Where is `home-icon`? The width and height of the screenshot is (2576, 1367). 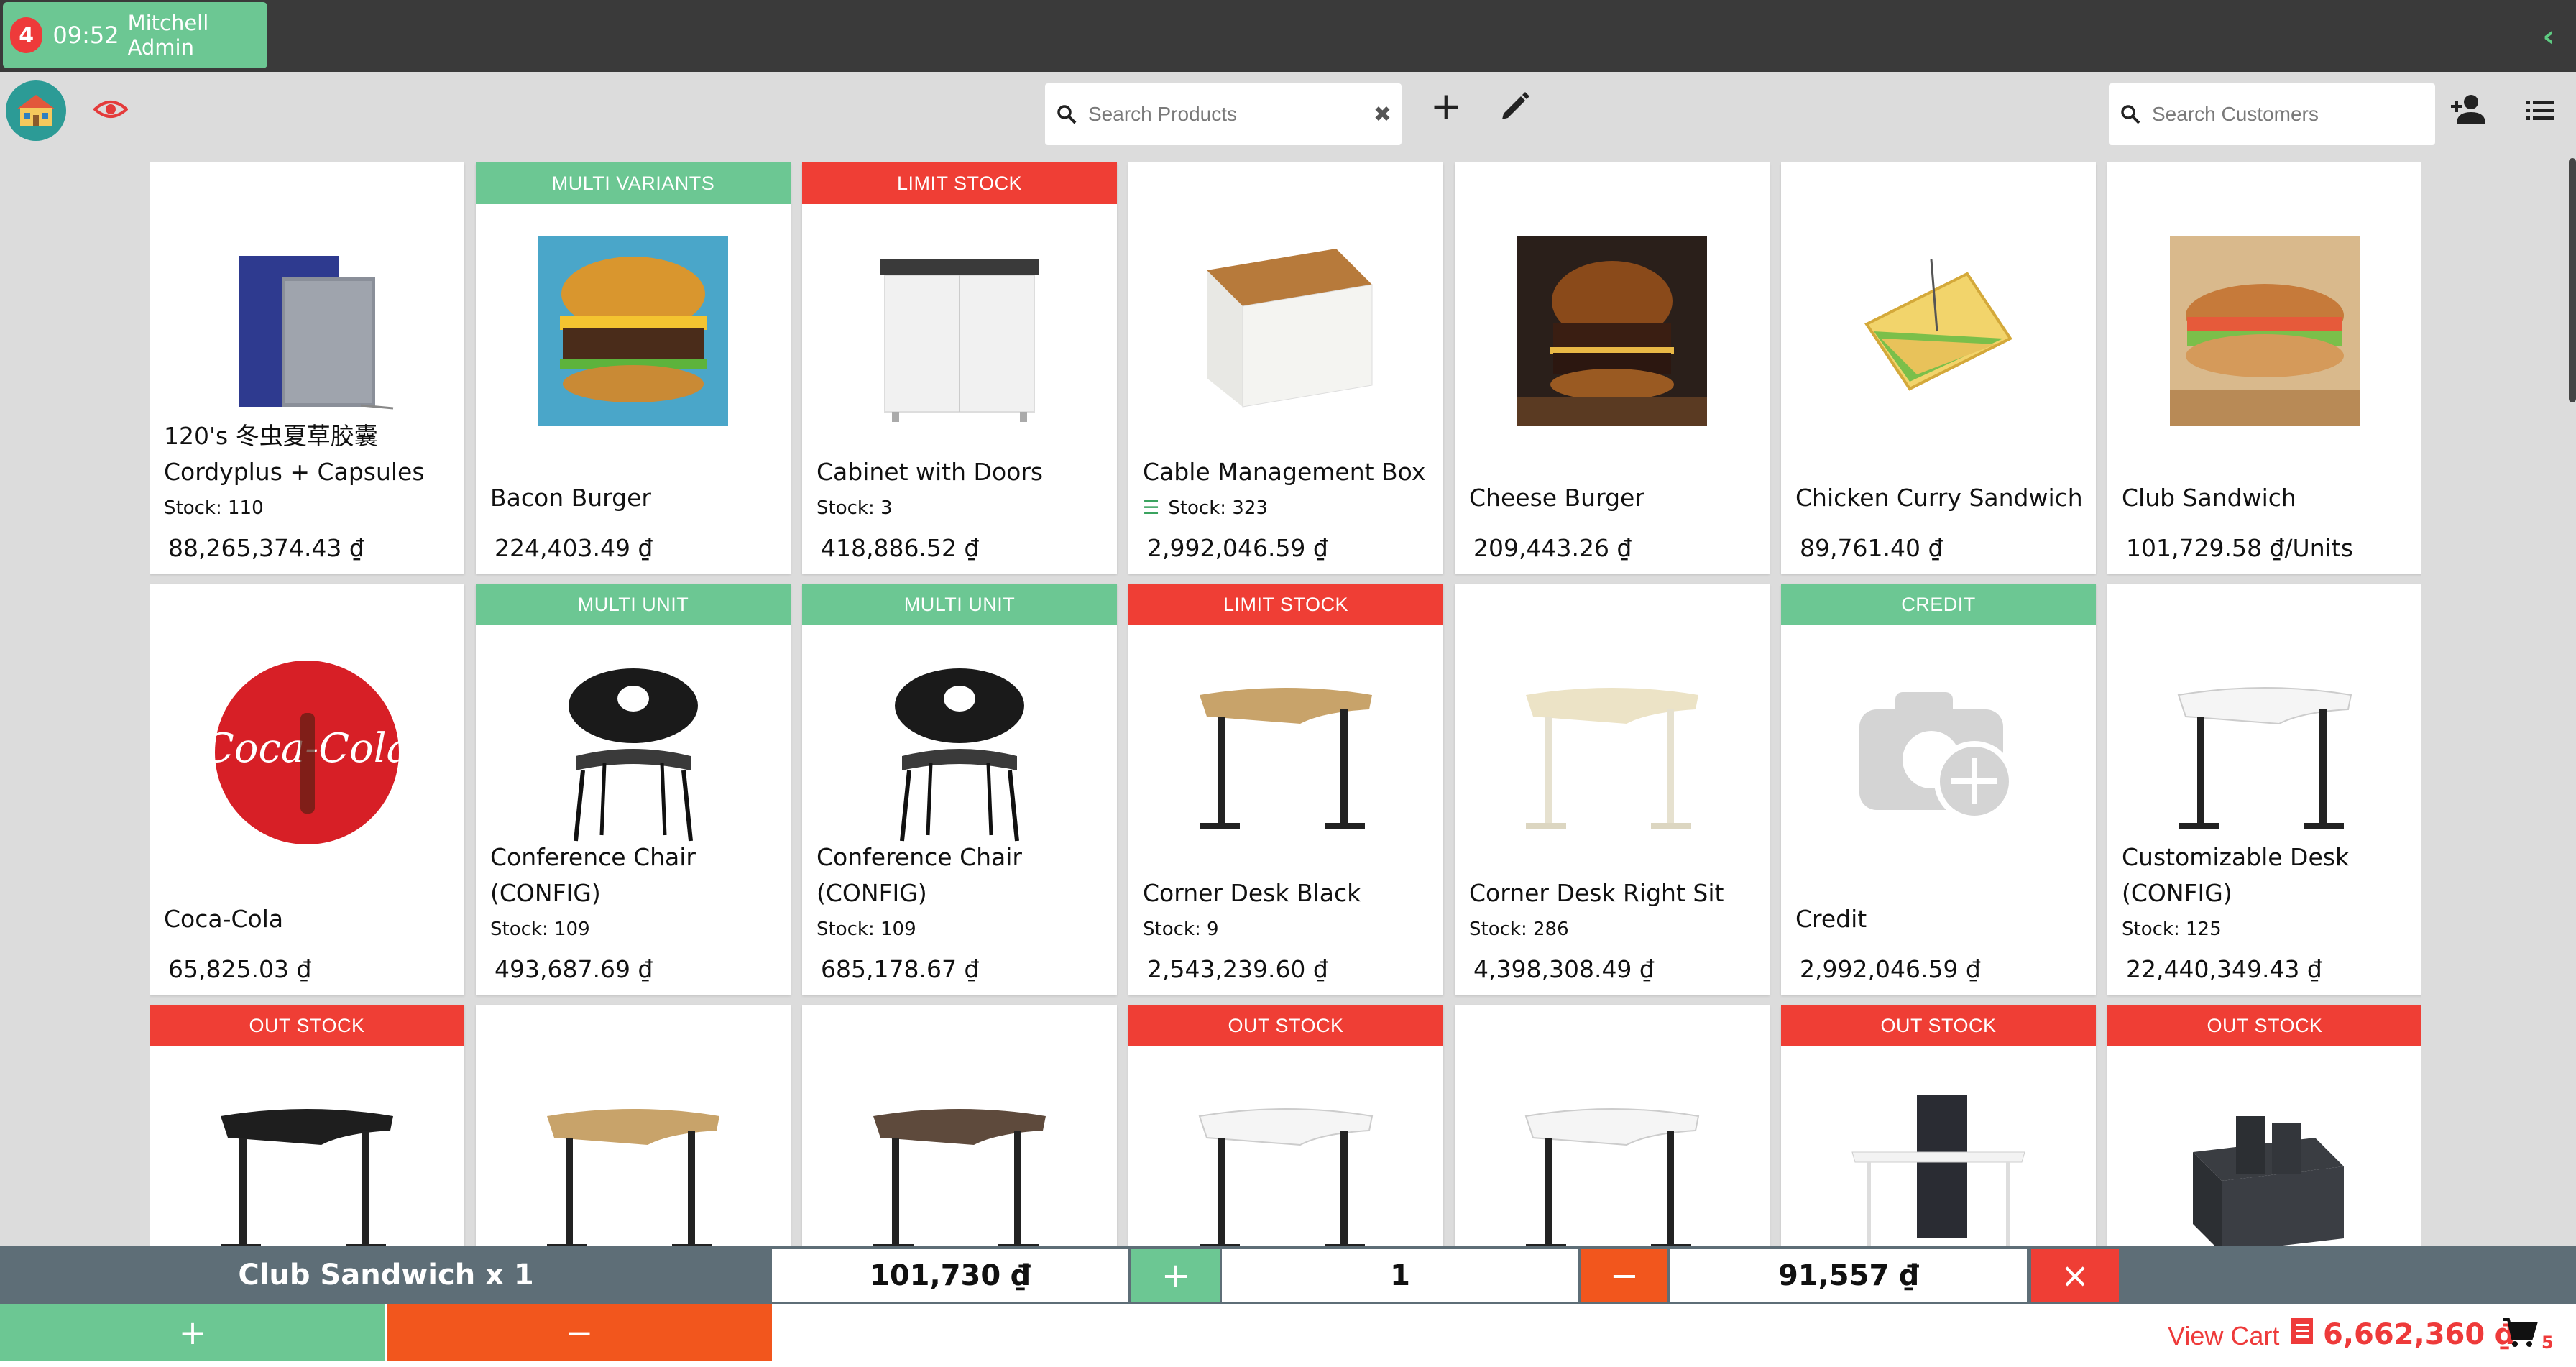 home-icon is located at coordinates (36, 110).